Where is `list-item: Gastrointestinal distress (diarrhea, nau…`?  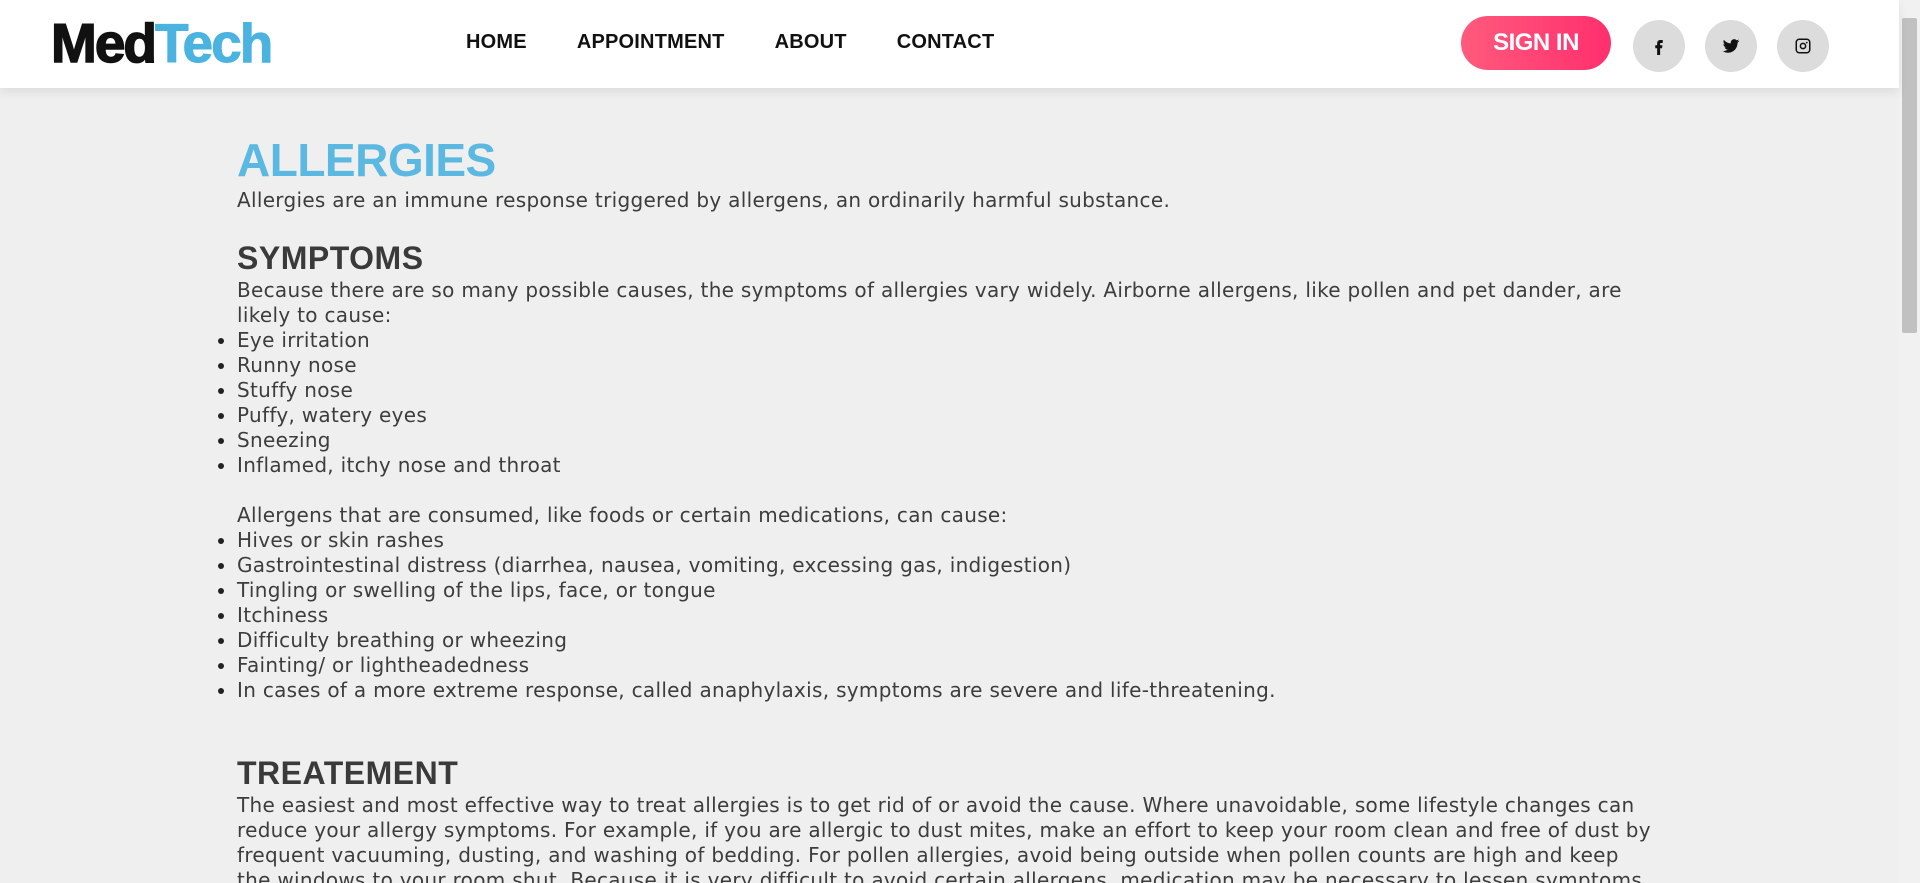
list-item: Gastrointestinal distress (diarrhea, nau… is located at coordinates (947, 565).